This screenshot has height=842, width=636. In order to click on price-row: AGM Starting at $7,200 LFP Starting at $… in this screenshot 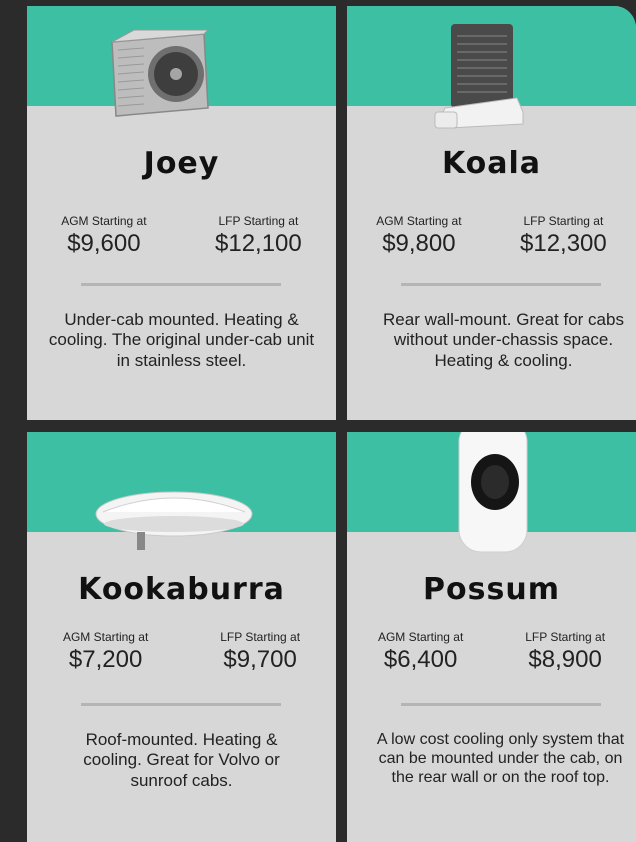, I will do `click(181, 652)`.